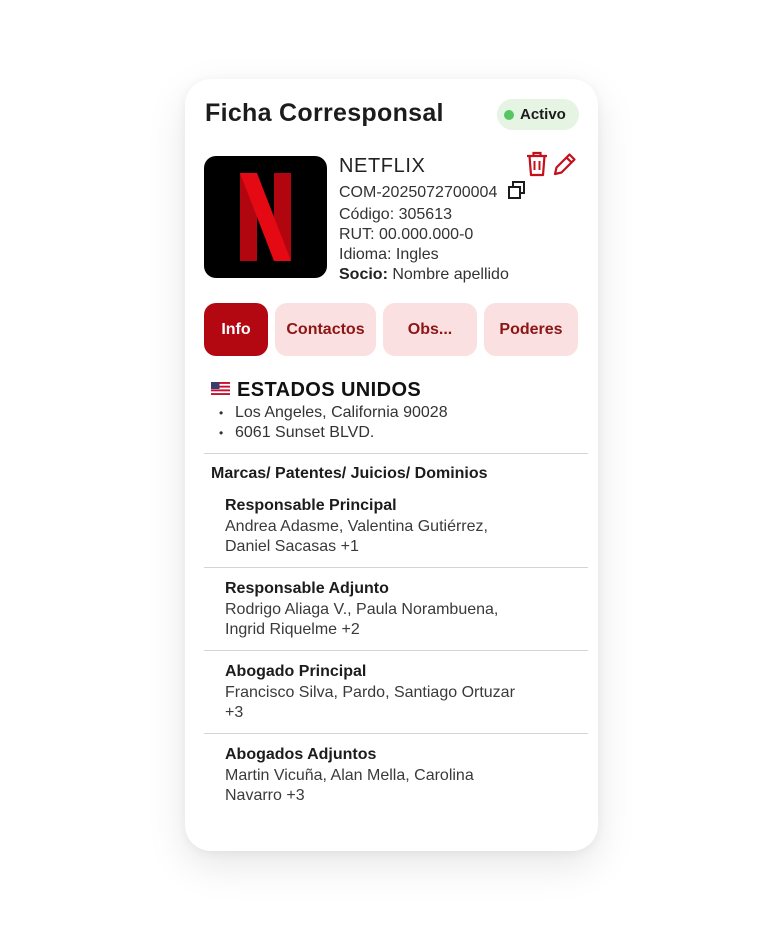 The width and height of the screenshot is (784, 930). Describe the element at coordinates (543, 114) in the screenshot. I see `status-label: Activo` at that location.